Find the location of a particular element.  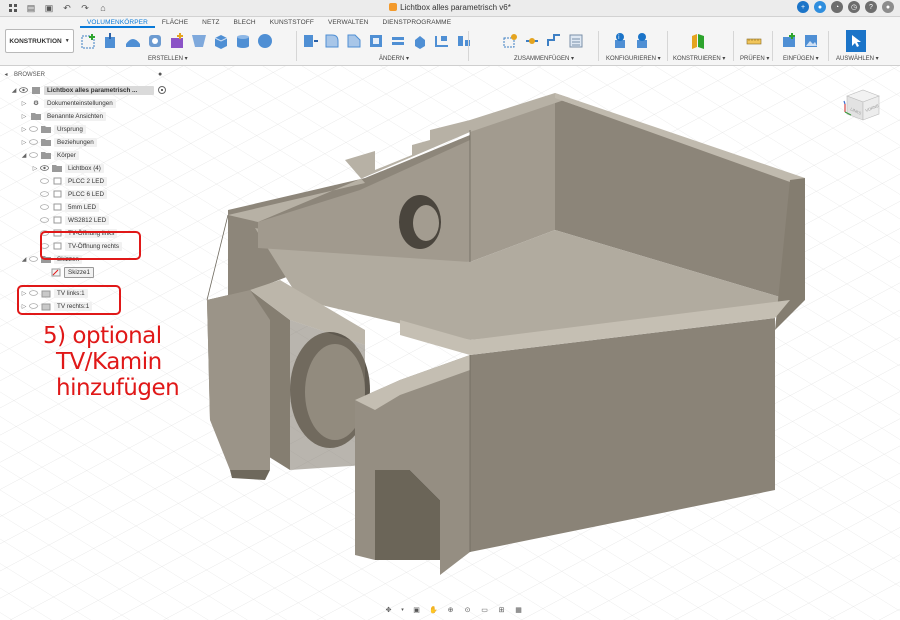

zoom-icon: ⊕ is located at coordinates (450, 610).